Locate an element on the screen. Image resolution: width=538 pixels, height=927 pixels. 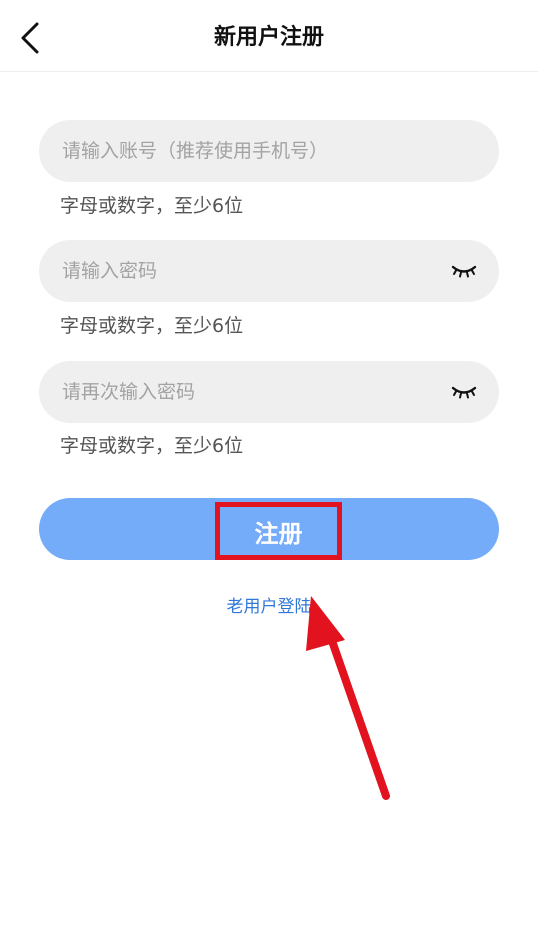
confirm-password-visibility-toggle is located at coordinates (464, 392).